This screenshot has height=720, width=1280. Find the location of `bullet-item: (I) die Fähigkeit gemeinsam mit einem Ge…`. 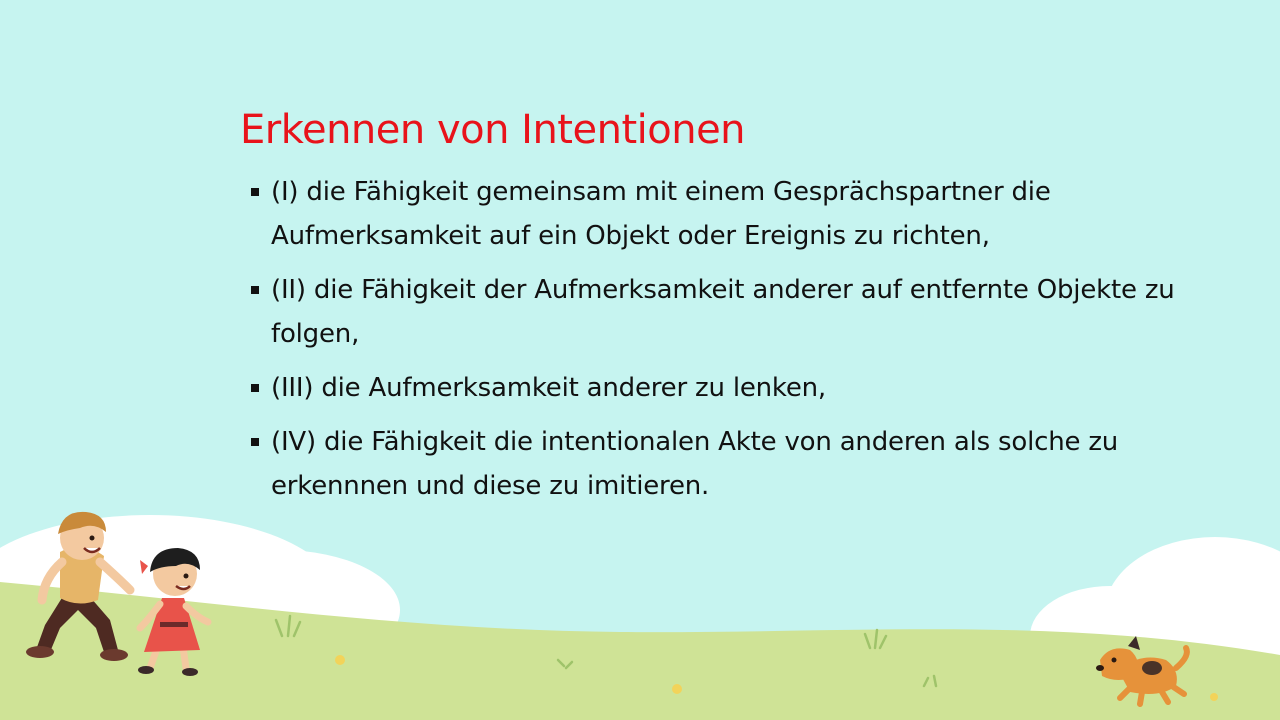

bullet-item: (I) die Fähigkeit gemeinsam mit einem Ge… is located at coordinates (723, 214).